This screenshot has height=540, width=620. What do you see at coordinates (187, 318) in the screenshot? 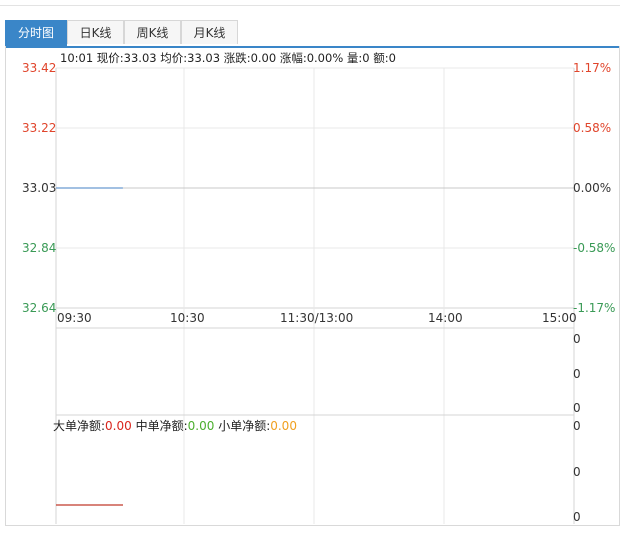
I see `time-label-1030: 10:30` at bounding box center [187, 318].